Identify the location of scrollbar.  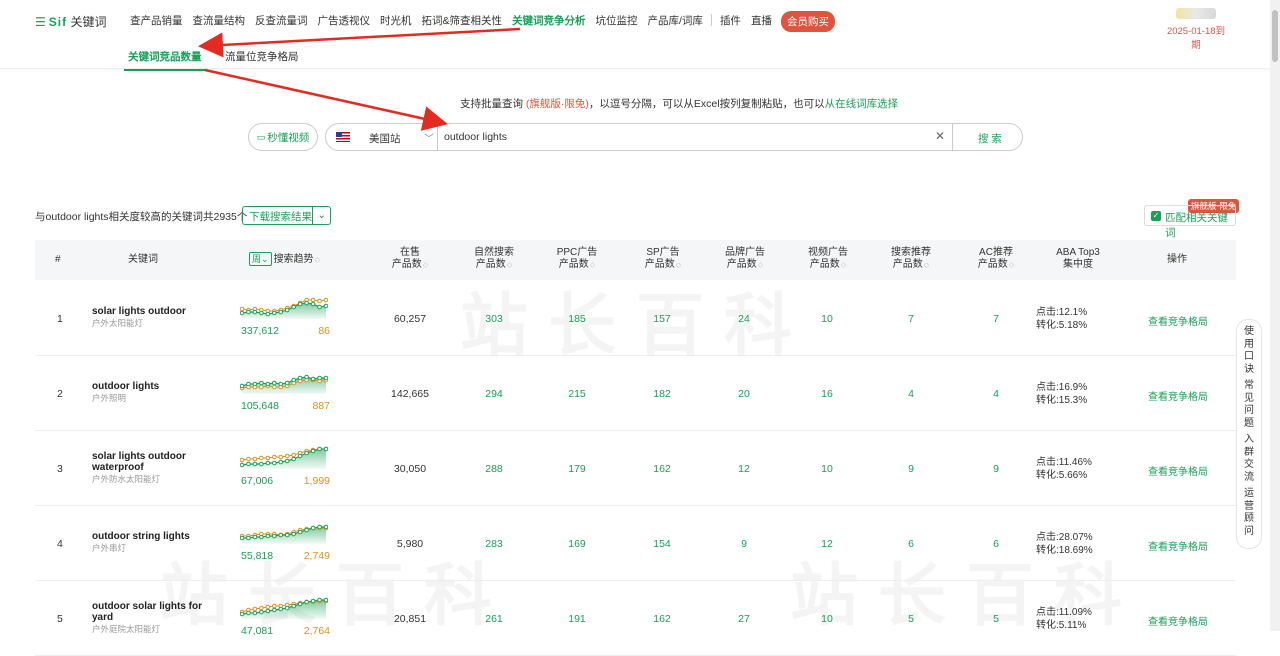
(1275, 315).